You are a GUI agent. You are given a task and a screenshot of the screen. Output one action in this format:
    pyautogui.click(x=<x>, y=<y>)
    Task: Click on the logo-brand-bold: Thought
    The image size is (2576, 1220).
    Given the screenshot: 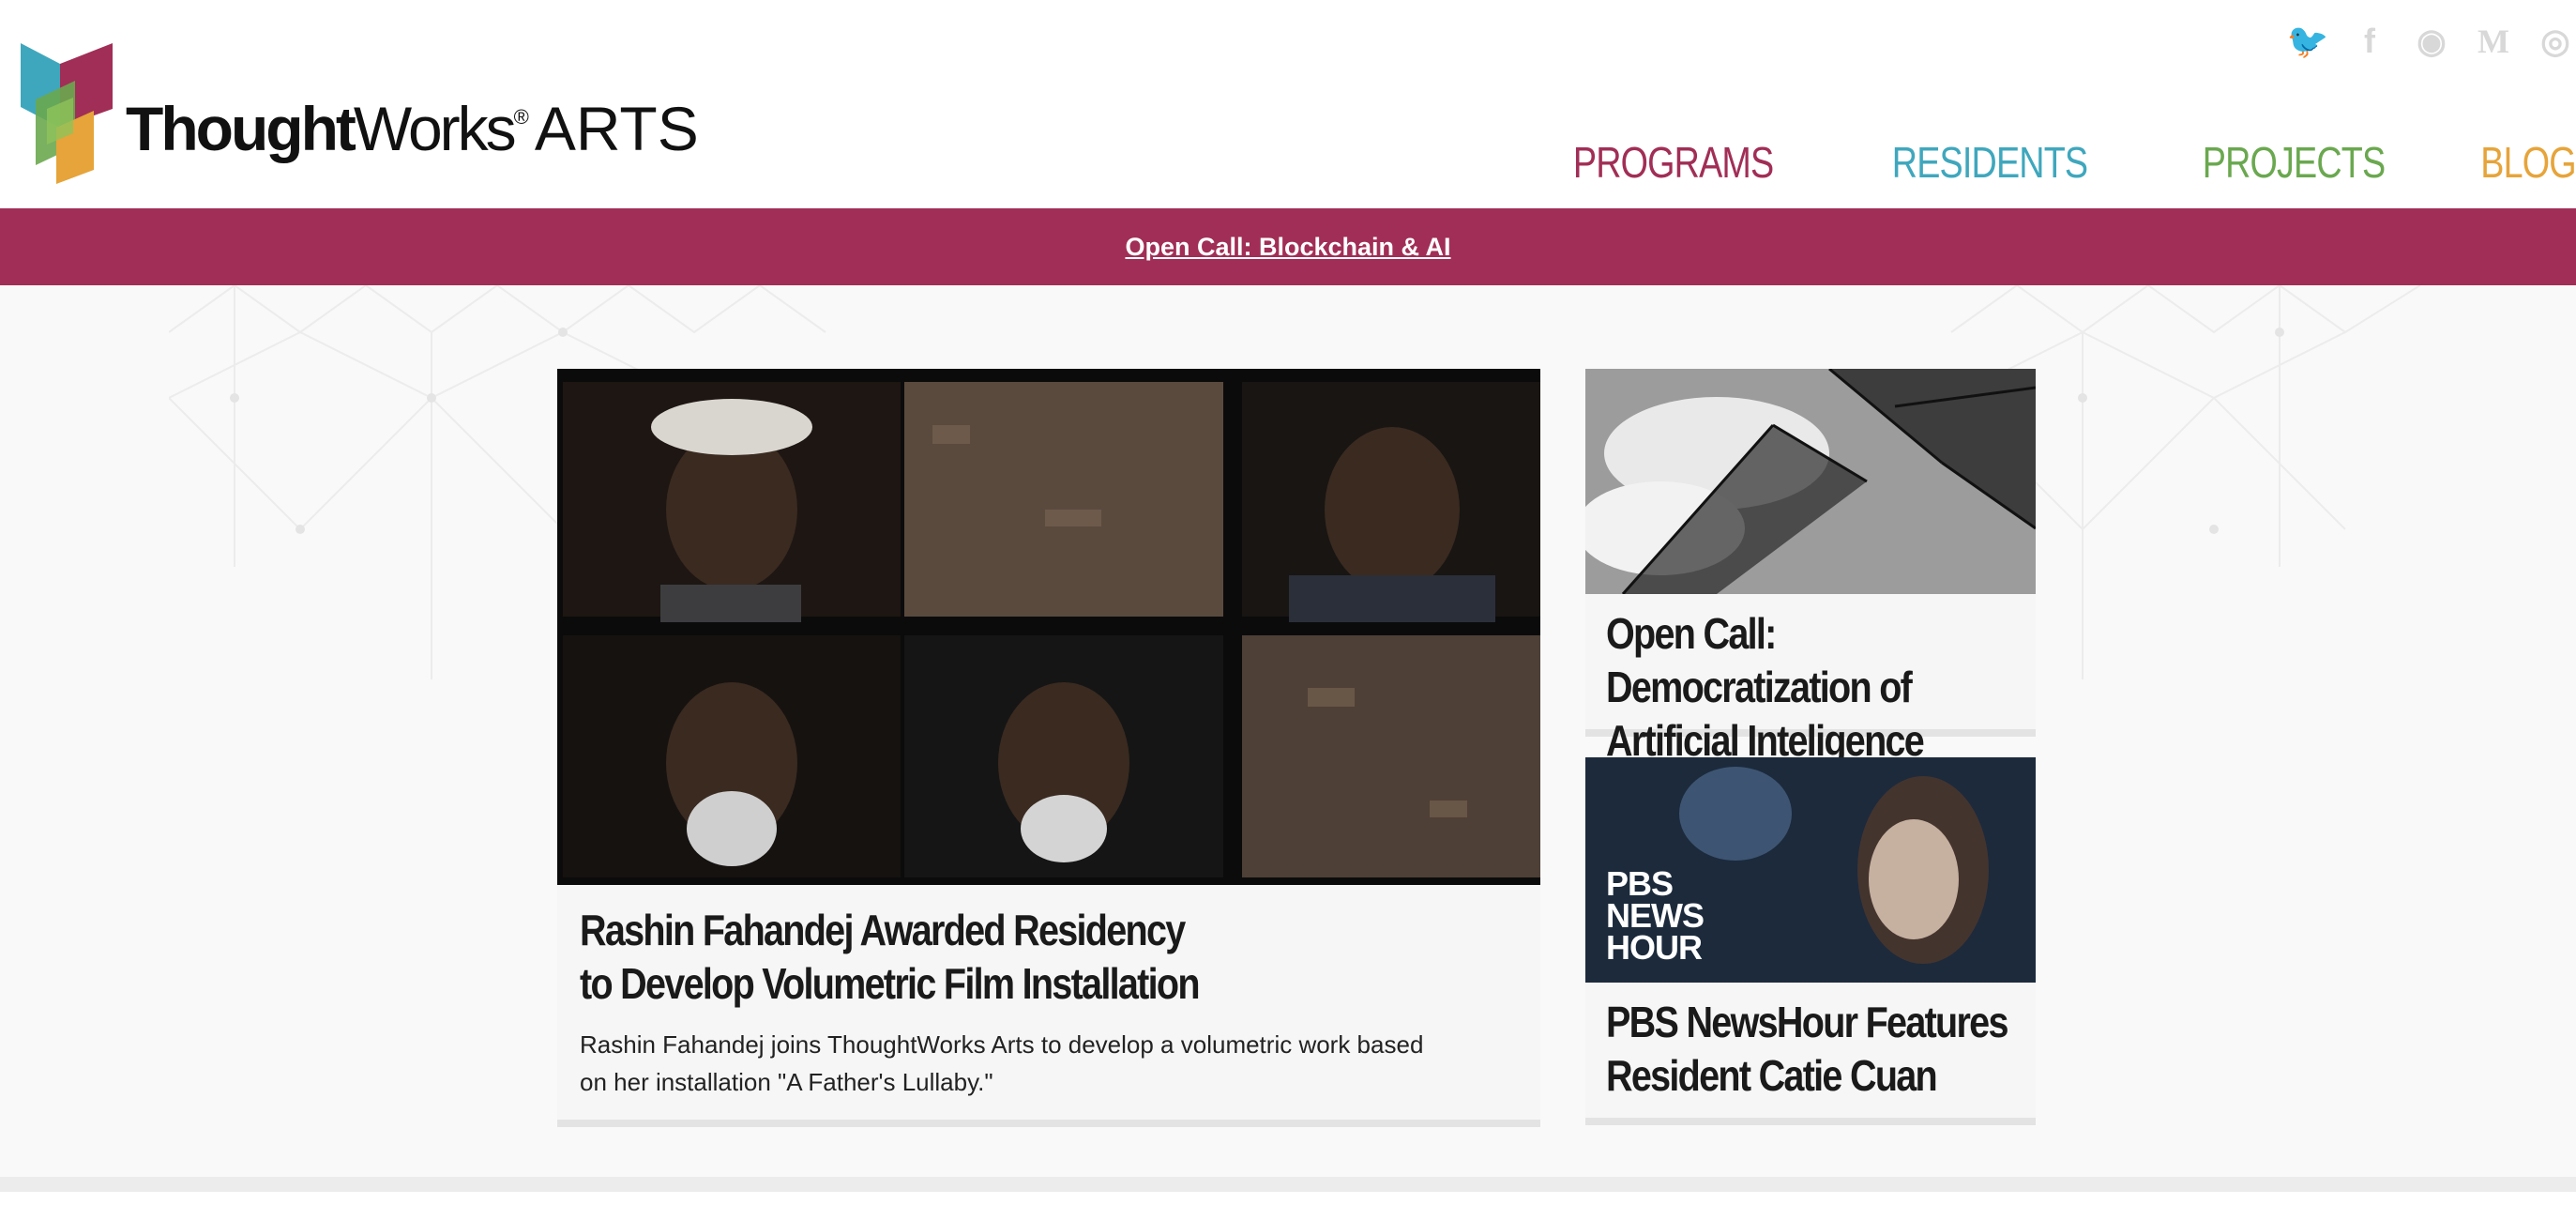 What is the action you would take?
    pyautogui.click(x=241, y=129)
    